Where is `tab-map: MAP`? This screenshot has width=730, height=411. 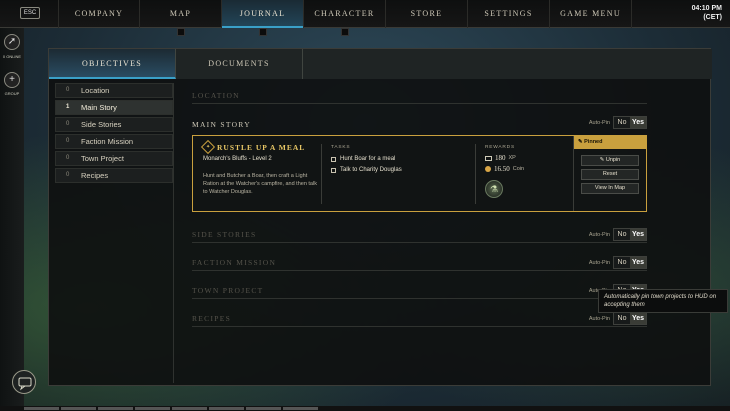 tab-map: MAP is located at coordinates (181, 18).